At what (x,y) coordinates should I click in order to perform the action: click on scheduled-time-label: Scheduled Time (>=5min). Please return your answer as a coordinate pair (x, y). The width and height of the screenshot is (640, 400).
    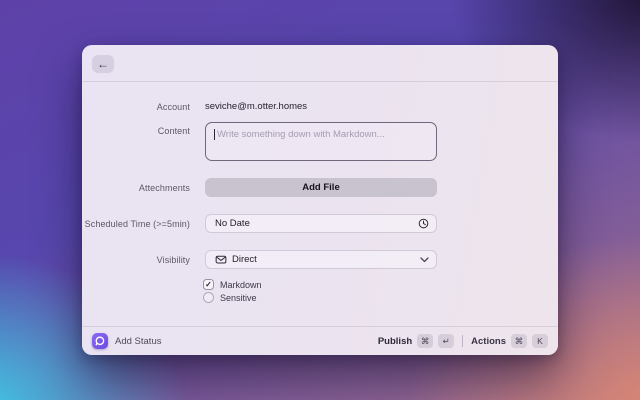
    Looking at the image, I should click on (137, 224).